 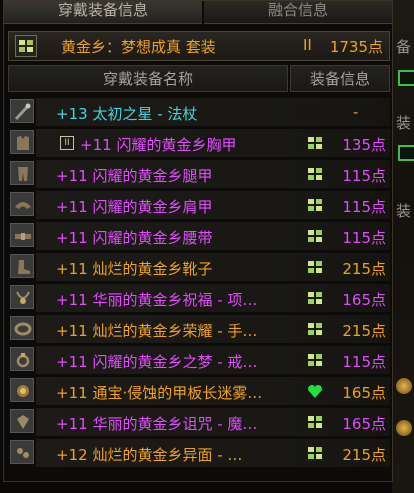 What do you see at coordinates (148, 78) in the screenshot?
I see `column-header-name: 穿戴装备名称` at bounding box center [148, 78].